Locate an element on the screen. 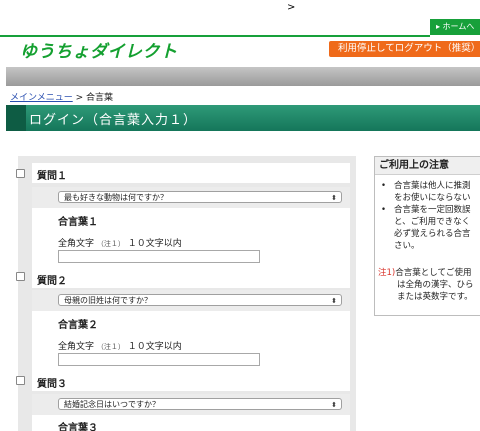 This screenshot has width=480, height=431. passphrase-1-title: 合言葉１ is located at coordinates (78, 222).